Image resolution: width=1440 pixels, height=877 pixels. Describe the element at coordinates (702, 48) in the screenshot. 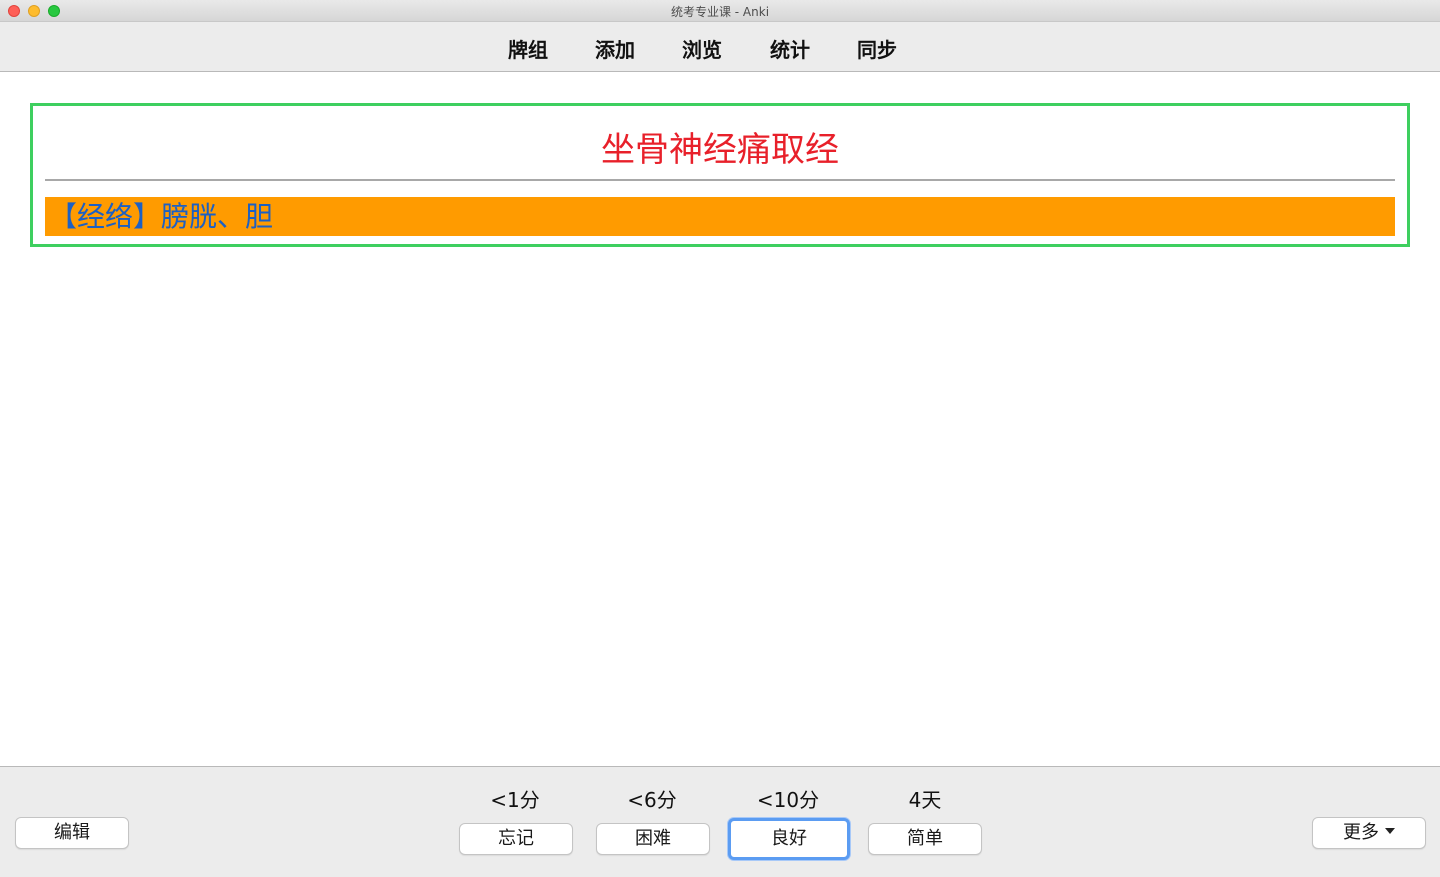

I see `toolbar-browse: 浏览` at that location.